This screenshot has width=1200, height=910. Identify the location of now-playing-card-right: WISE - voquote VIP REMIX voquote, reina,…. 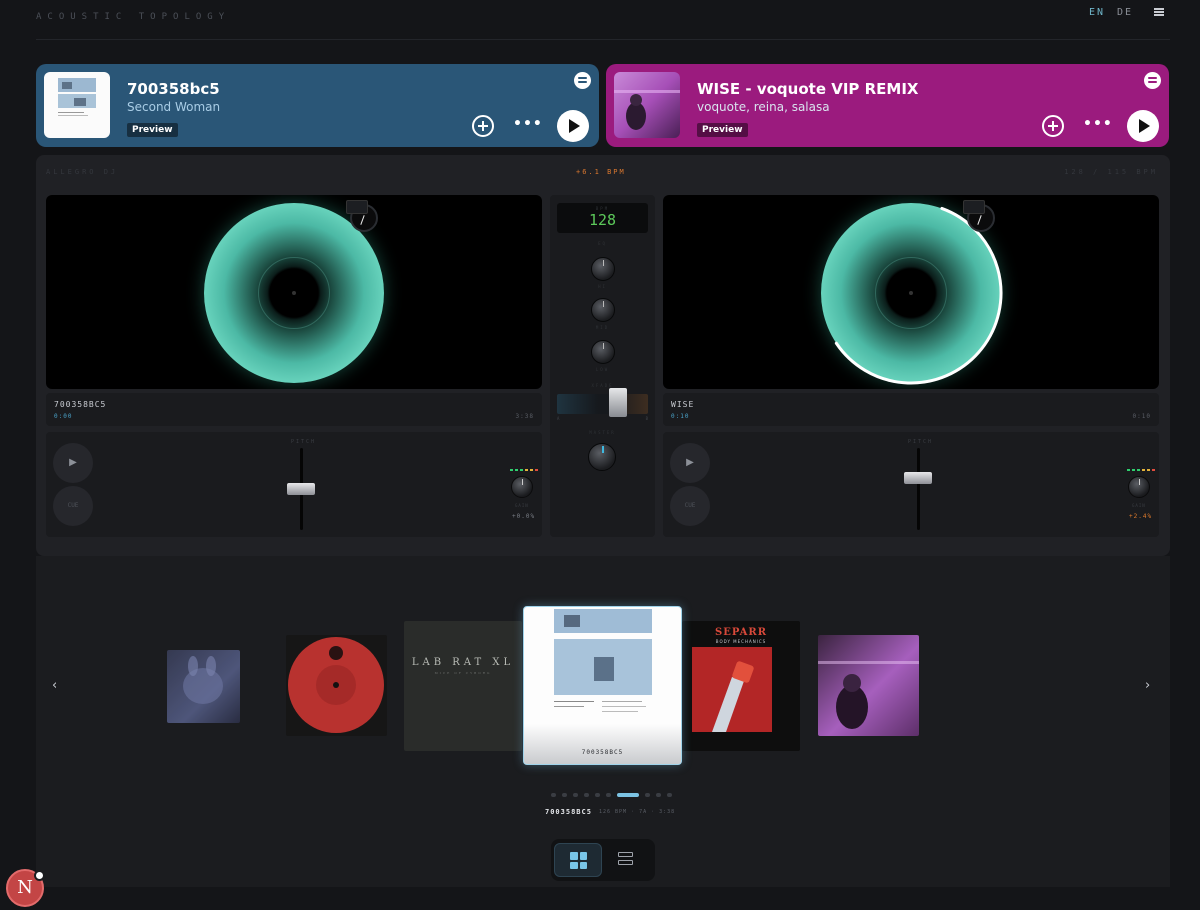
(887, 105).